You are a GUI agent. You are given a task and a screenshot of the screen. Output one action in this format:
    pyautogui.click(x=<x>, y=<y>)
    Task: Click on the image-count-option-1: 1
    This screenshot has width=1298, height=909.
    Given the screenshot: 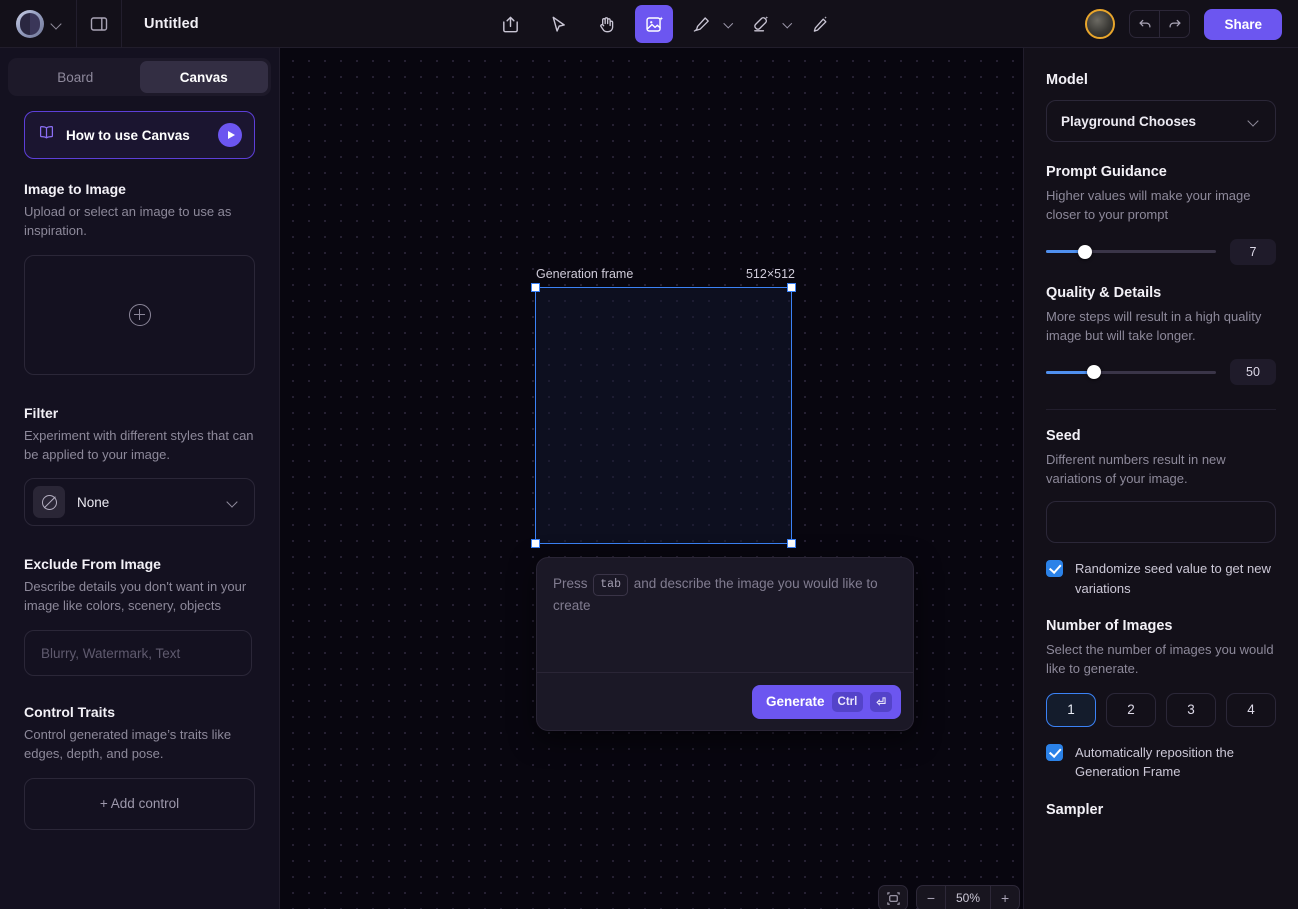 What is the action you would take?
    pyautogui.click(x=1071, y=709)
    